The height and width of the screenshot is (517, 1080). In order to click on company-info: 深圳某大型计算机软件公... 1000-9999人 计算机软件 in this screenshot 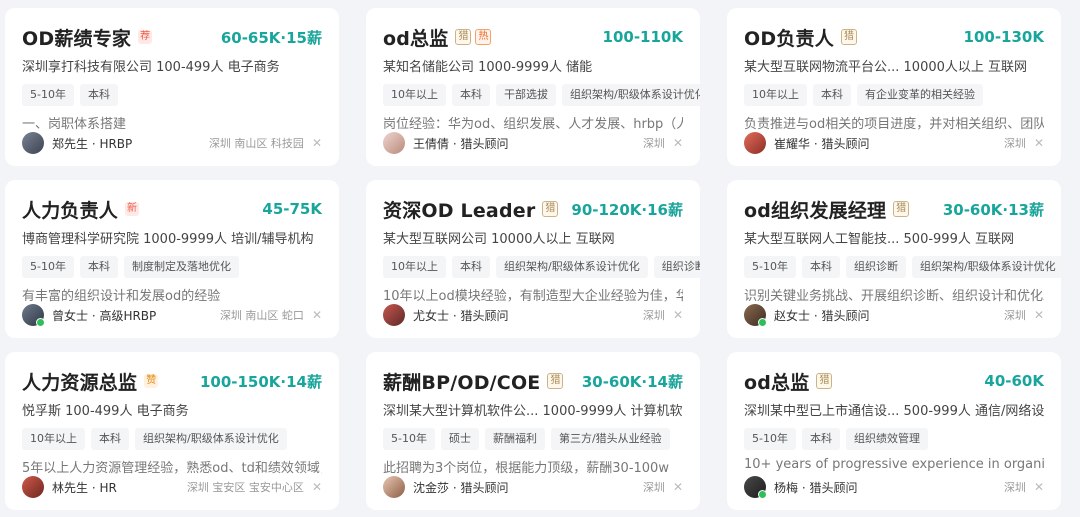, I will do `click(533, 411)`.